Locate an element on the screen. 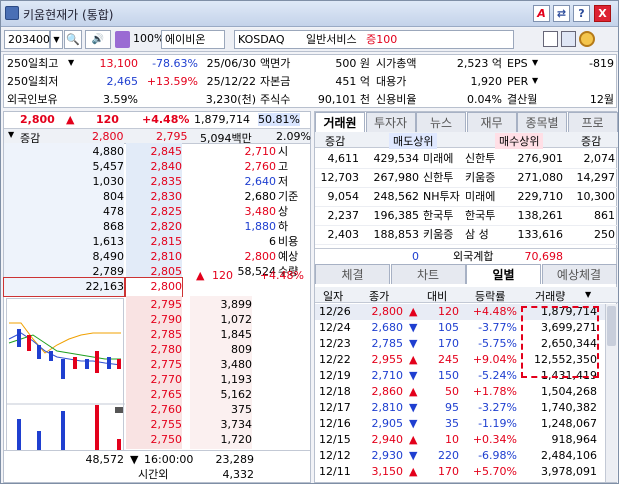  broker-row: 9,054 248,562 NH투자 미래에 229,710 10,300 is located at coordinates (466, 197).